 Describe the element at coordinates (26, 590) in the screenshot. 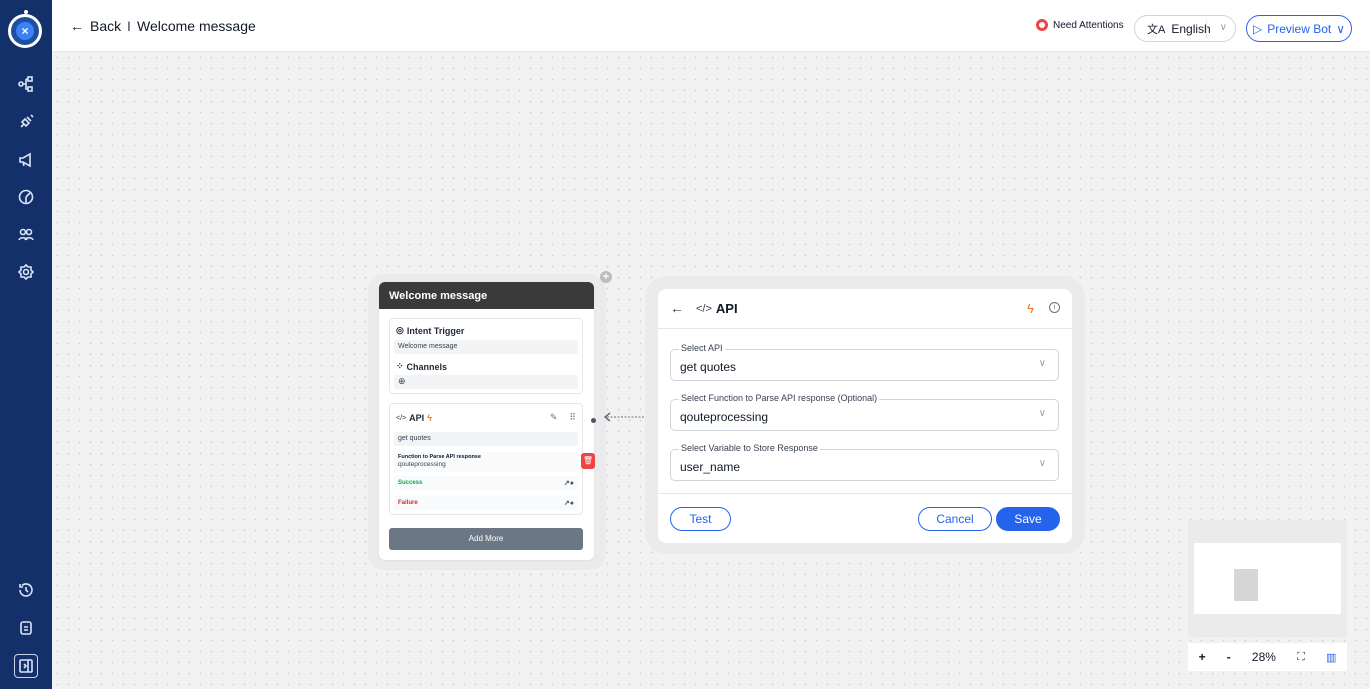

I see `history-icon` at that location.